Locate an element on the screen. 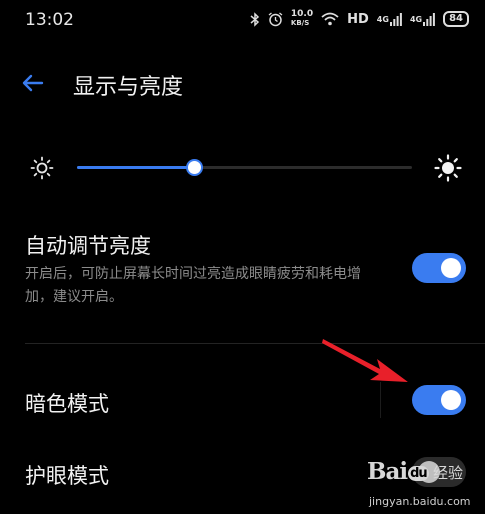 This screenshot has width=485, height=514. signal-1-label: 4G is located at coordinates (382, 19).